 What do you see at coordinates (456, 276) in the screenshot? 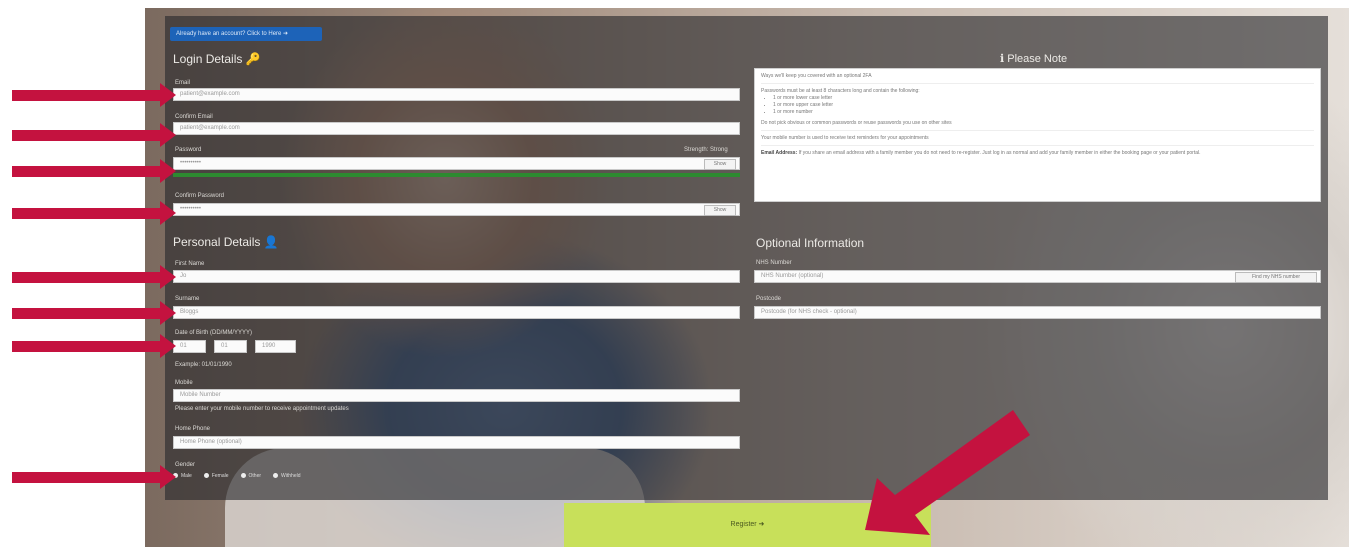
I see `first-name-field: Jo` at bounding box center [456, 276].